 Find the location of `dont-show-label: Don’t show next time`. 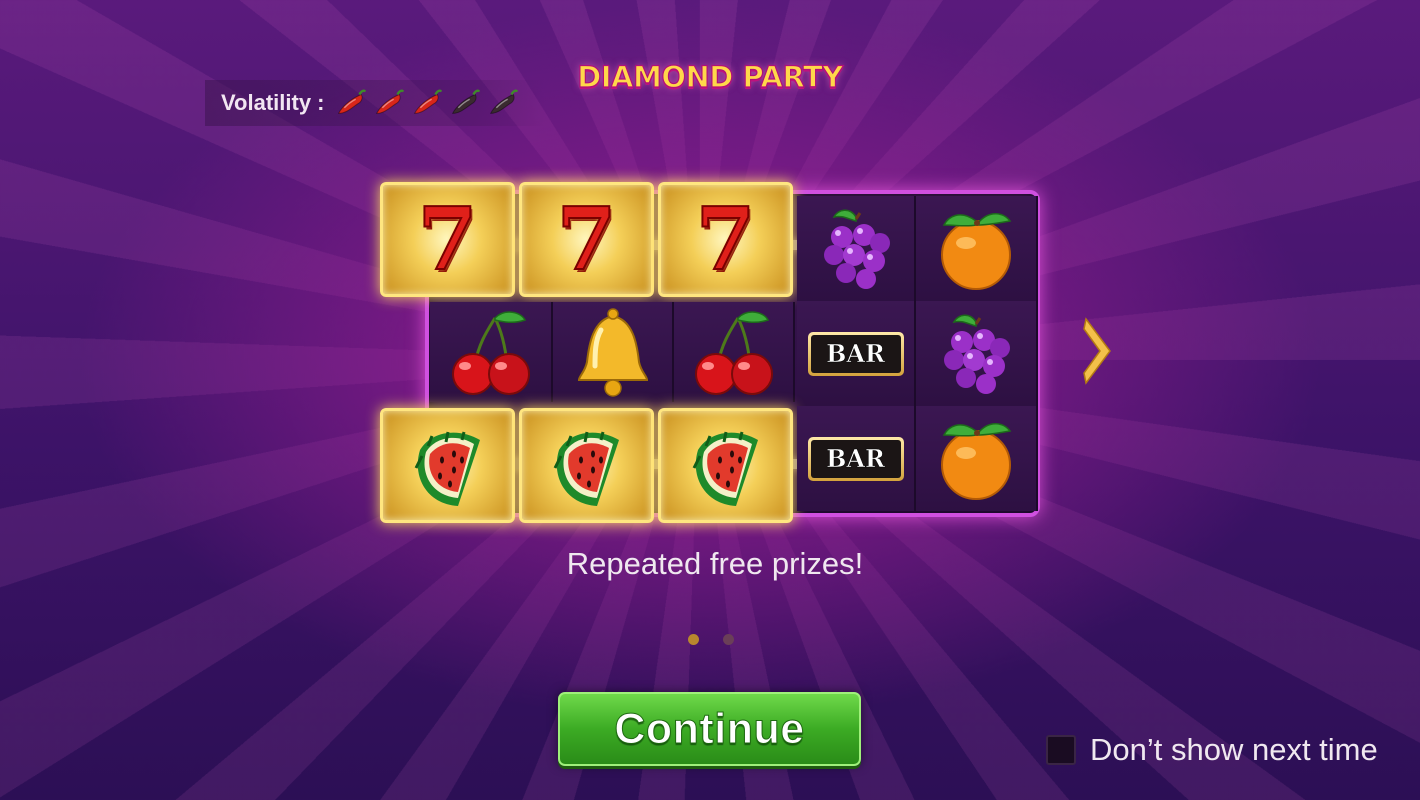

dont-show-label: Don’t show next time is located at coordinates (1234, 749).